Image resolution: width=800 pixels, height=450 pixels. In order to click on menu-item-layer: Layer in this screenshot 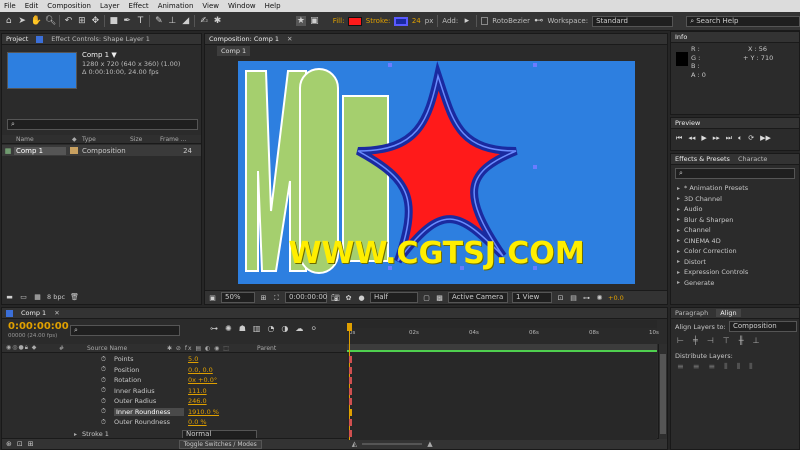, I will do `click(110, 6)`.